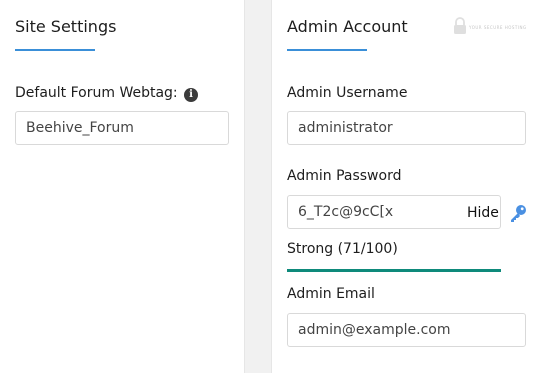 This screenshot has width=541, height=373. What do you see at coordinates (122, 128) in the screenshot?
I see `webtag-input: Beehive_Forum` at bounding box center [122, 128].